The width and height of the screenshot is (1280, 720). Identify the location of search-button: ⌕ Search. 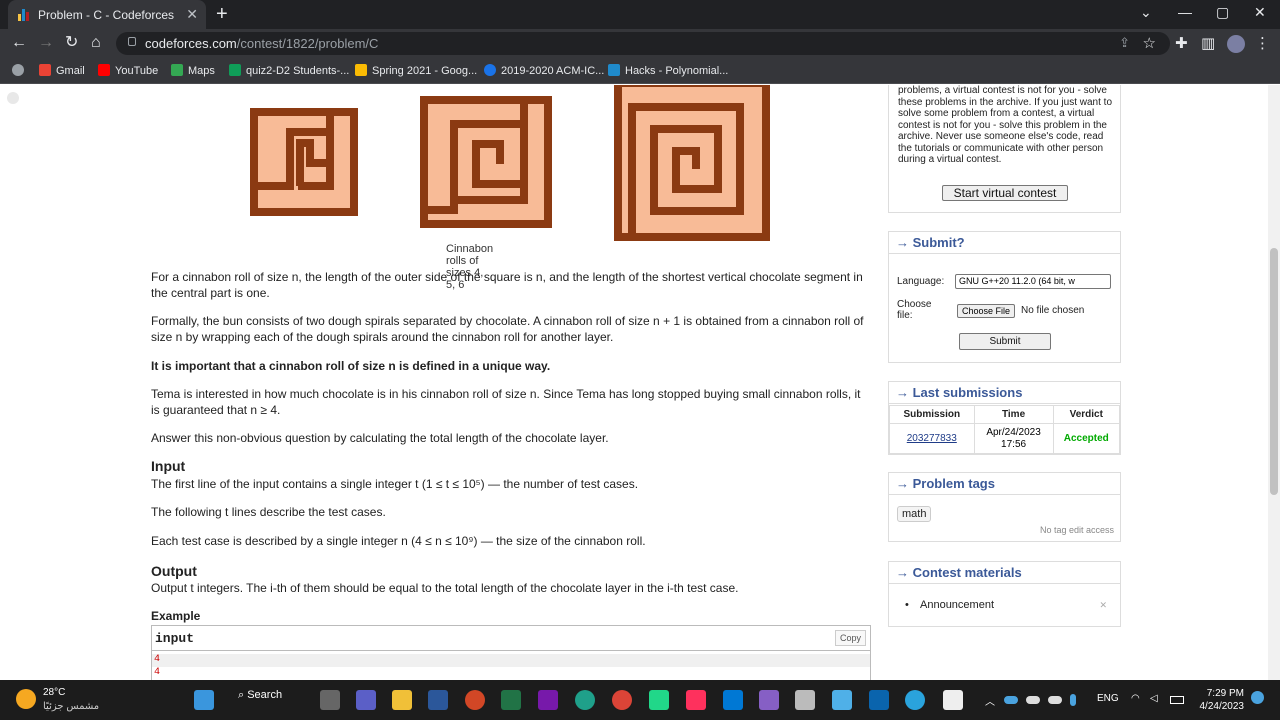
(260, 695).